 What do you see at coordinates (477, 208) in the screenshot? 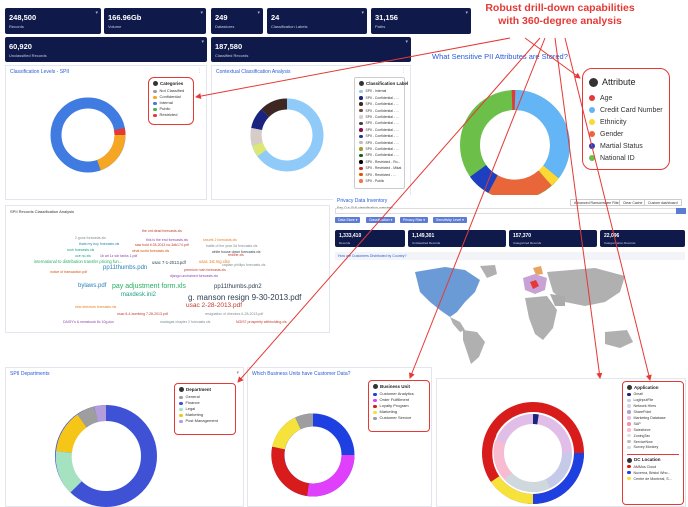
I see `arrow-to-business-units` at bounding box center [477, 208].